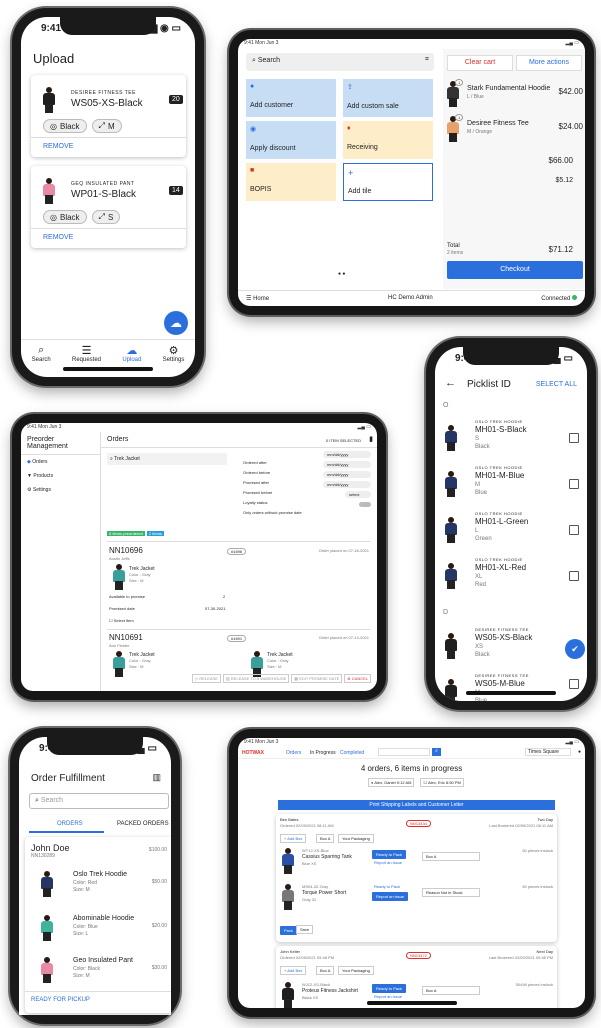 The width and height of the screenshot is (601, 1028). What do you see at coordinates (549, 63) in the screenshot?
I see `more-actions-button: More actions` at bounding box center [549, 63].